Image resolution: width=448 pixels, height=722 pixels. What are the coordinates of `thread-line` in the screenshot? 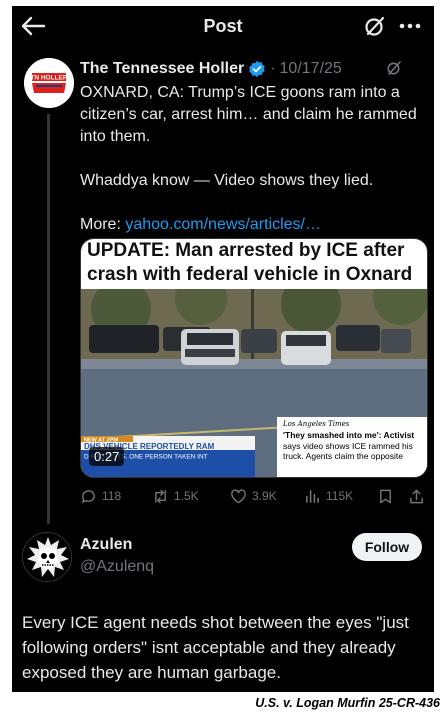 It's located at (48, 319).